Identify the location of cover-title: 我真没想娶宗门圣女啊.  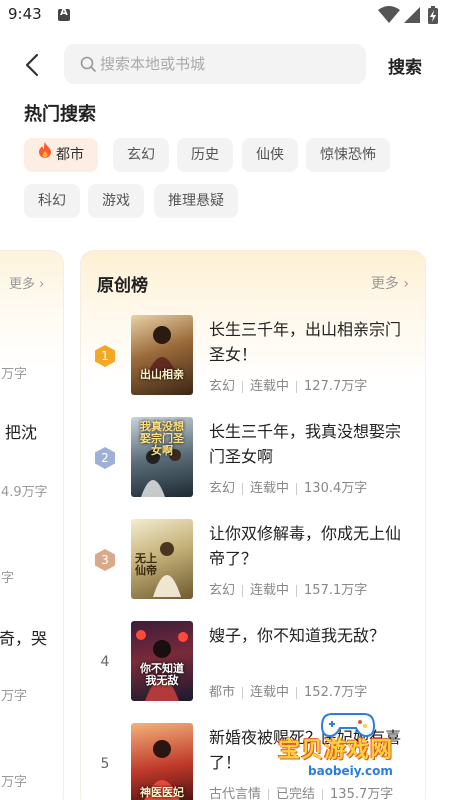
(162, 438).